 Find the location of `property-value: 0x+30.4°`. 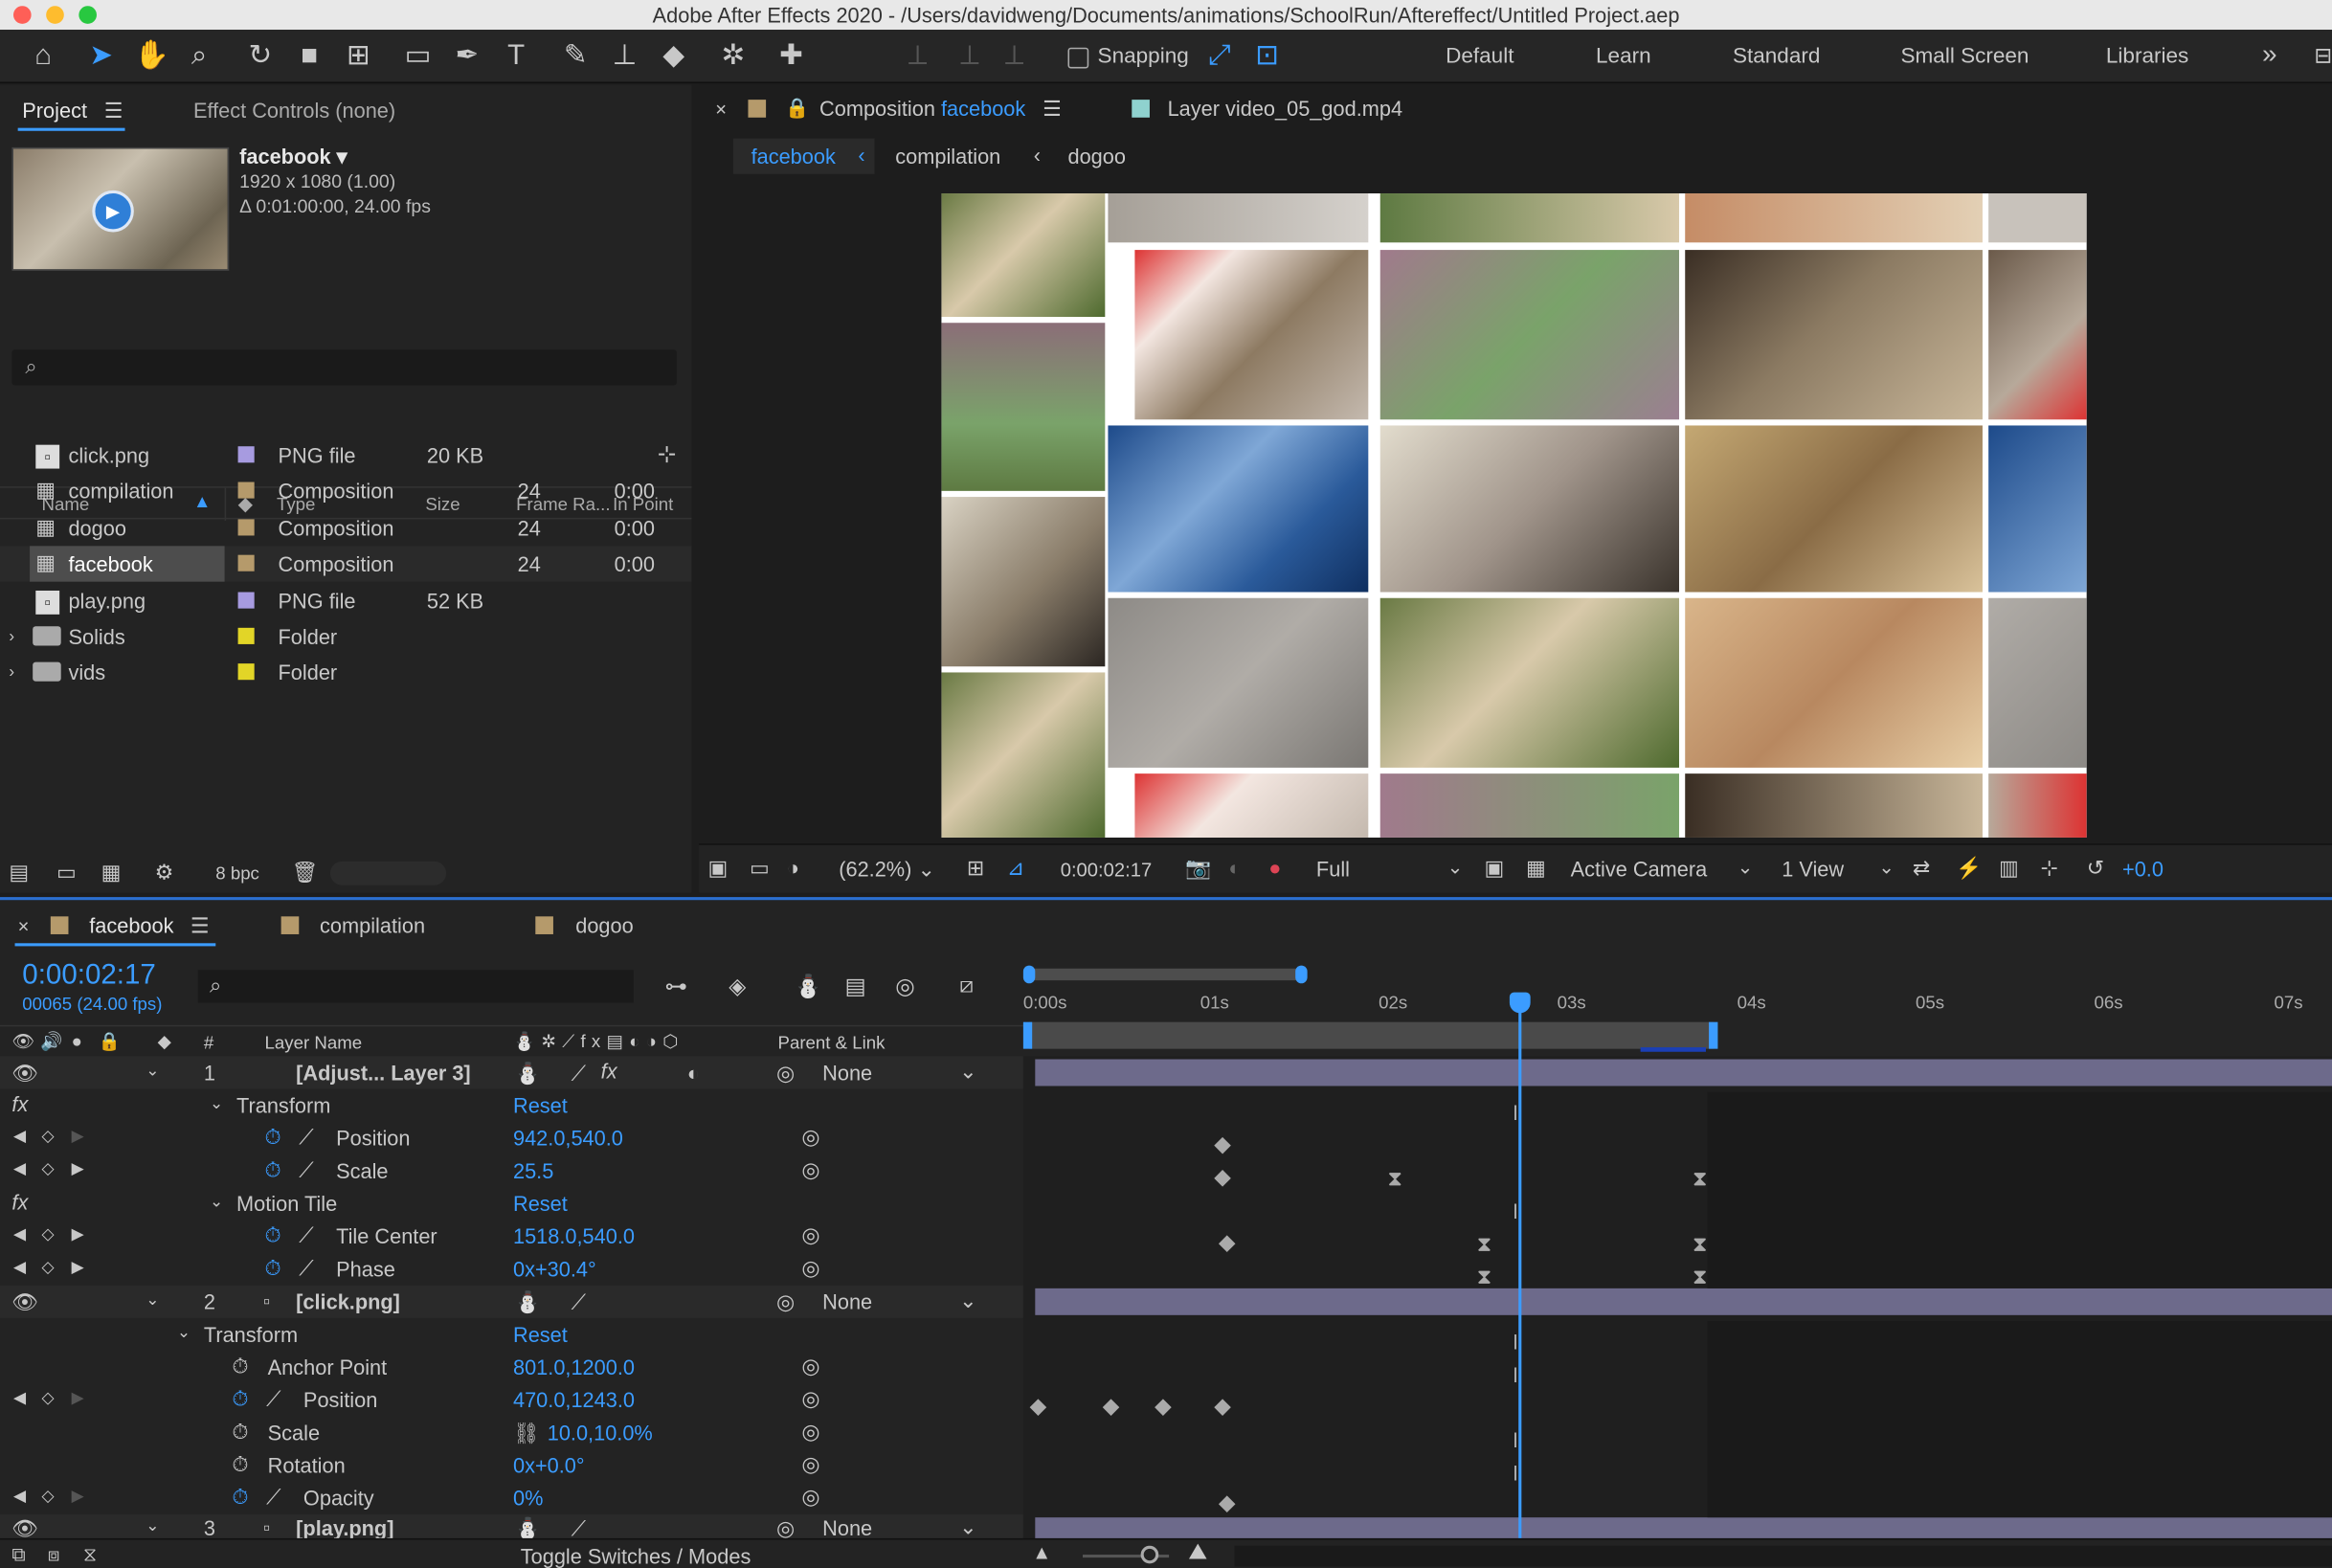

property-value: 0x+30.4° is located at coordinates (554, 1269).